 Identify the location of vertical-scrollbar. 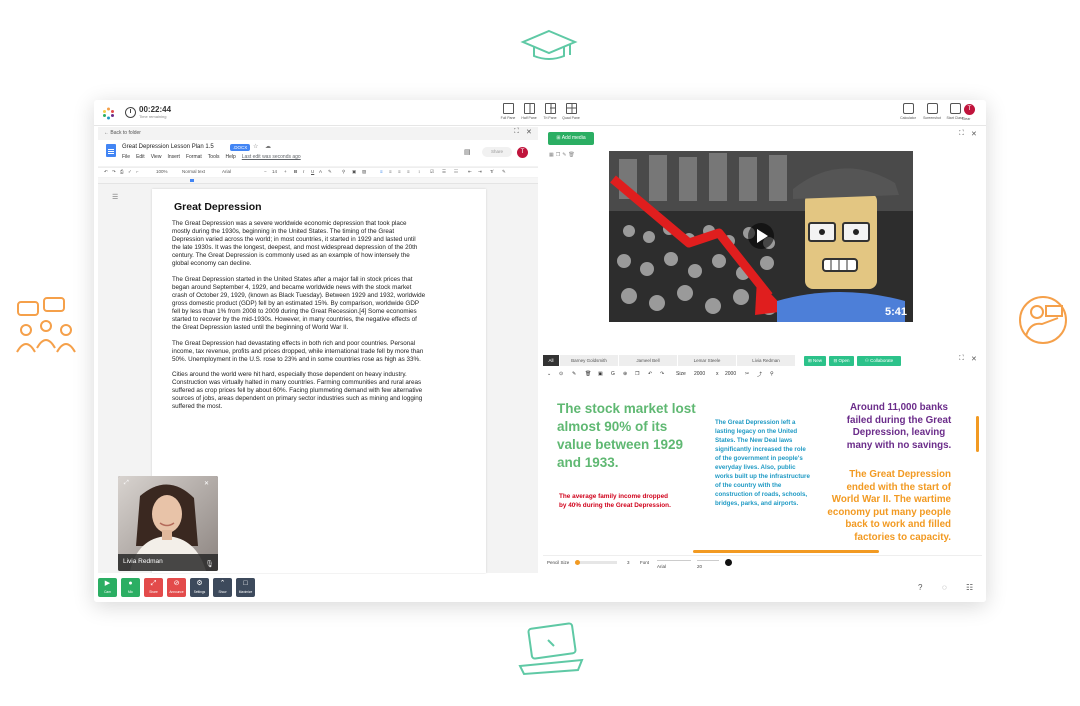
(977, 434).